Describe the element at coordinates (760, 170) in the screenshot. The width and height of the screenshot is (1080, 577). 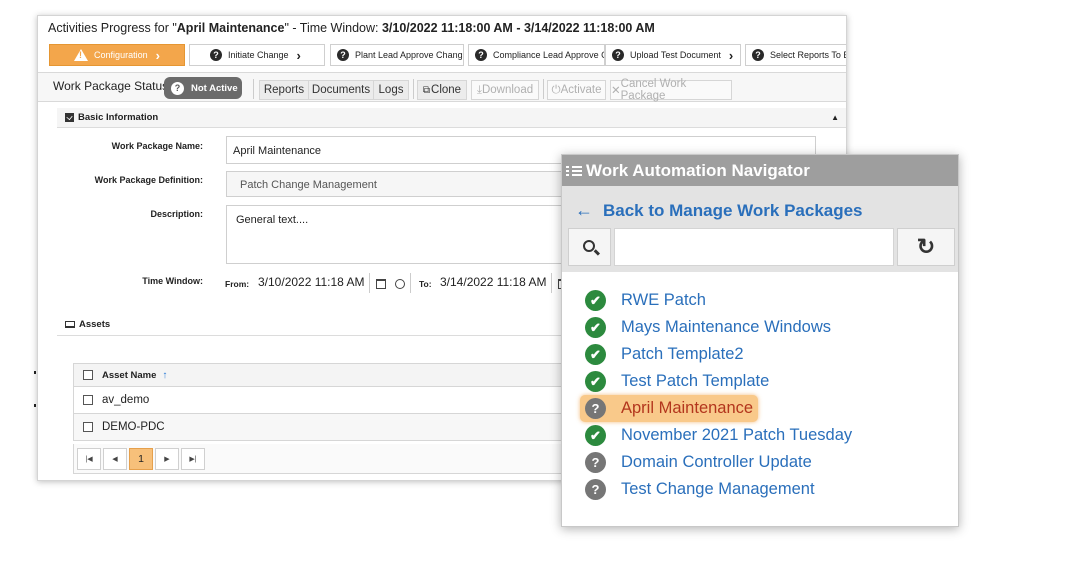
I see `navigator-header: Work Automation Navigator` at that location.